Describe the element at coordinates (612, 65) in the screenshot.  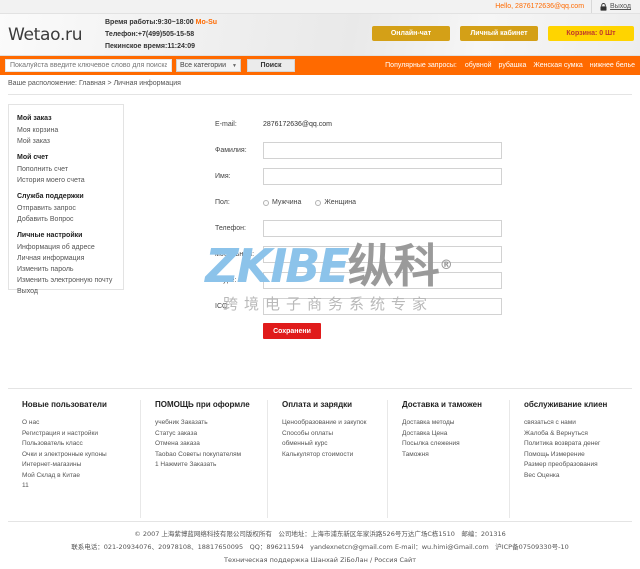
I see `popular-query-4: нижнее белье` at that location.